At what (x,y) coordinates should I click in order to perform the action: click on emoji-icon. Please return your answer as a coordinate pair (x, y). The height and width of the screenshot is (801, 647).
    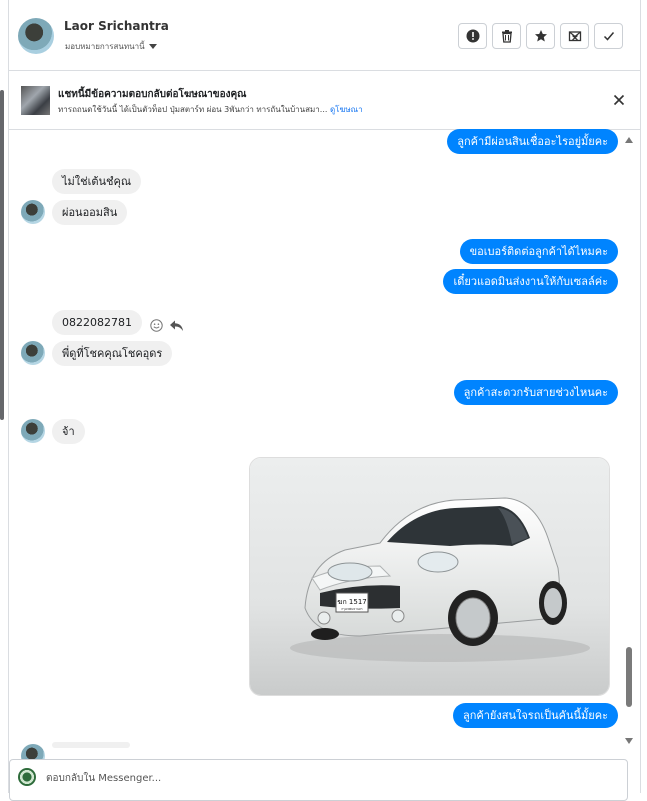
    Looking at the image, I should click on (156, 325).